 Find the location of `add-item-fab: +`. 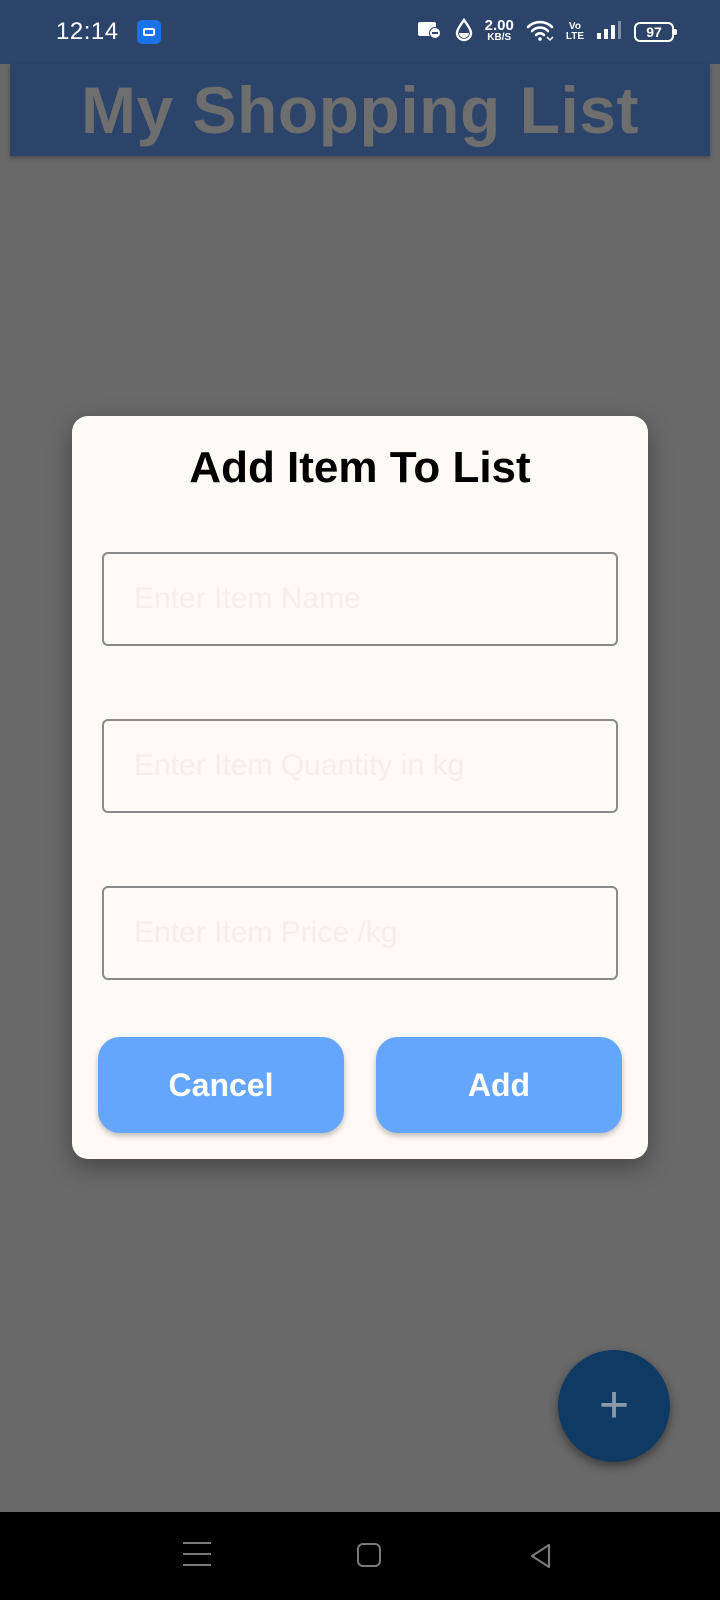

add-item-fab: + is located at coordinates (614, 1406).